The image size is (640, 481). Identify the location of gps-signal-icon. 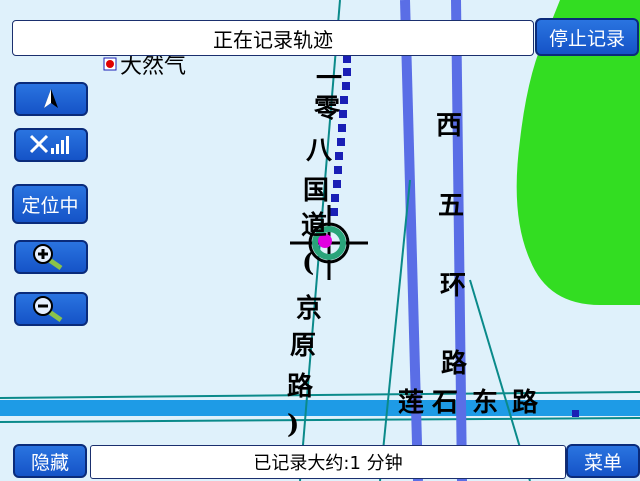
(49, 144).